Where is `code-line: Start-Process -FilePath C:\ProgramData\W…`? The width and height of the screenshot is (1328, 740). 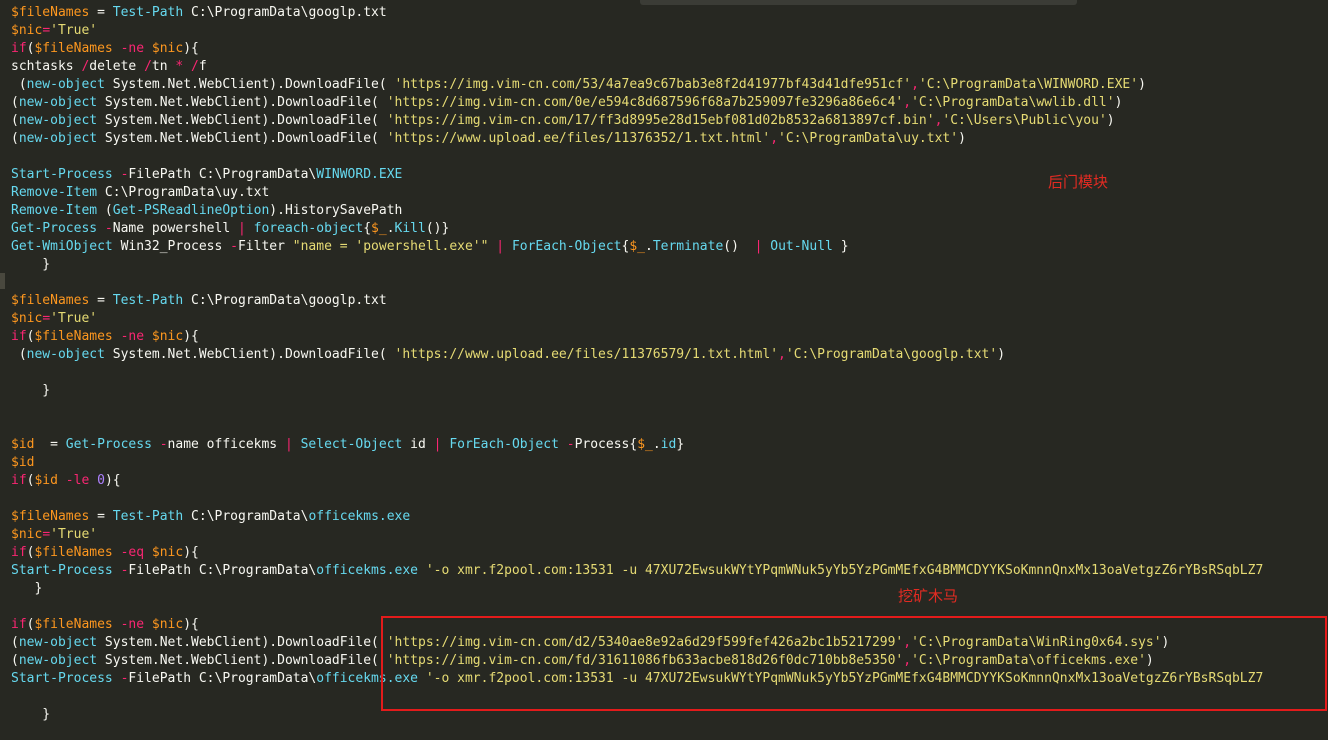
code-line: Start-Process -FilePath C:\ProgramData\W… is located at coordinates (207, 174).